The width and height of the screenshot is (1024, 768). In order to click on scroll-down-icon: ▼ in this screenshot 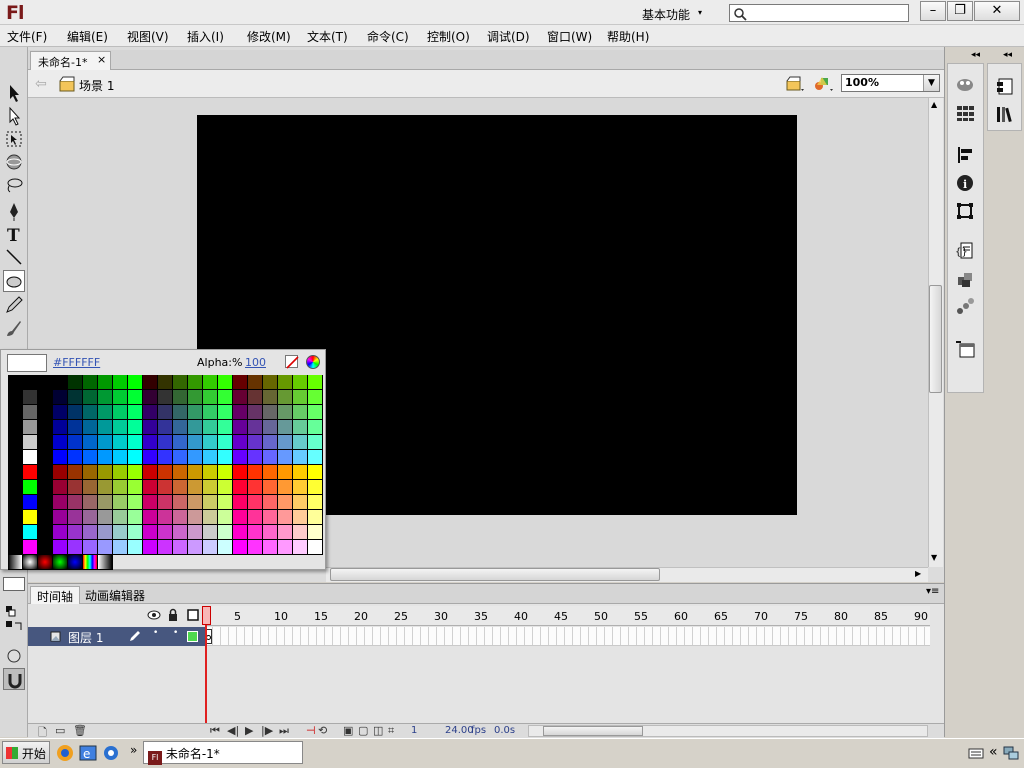, I will do `click(934, 557)`.